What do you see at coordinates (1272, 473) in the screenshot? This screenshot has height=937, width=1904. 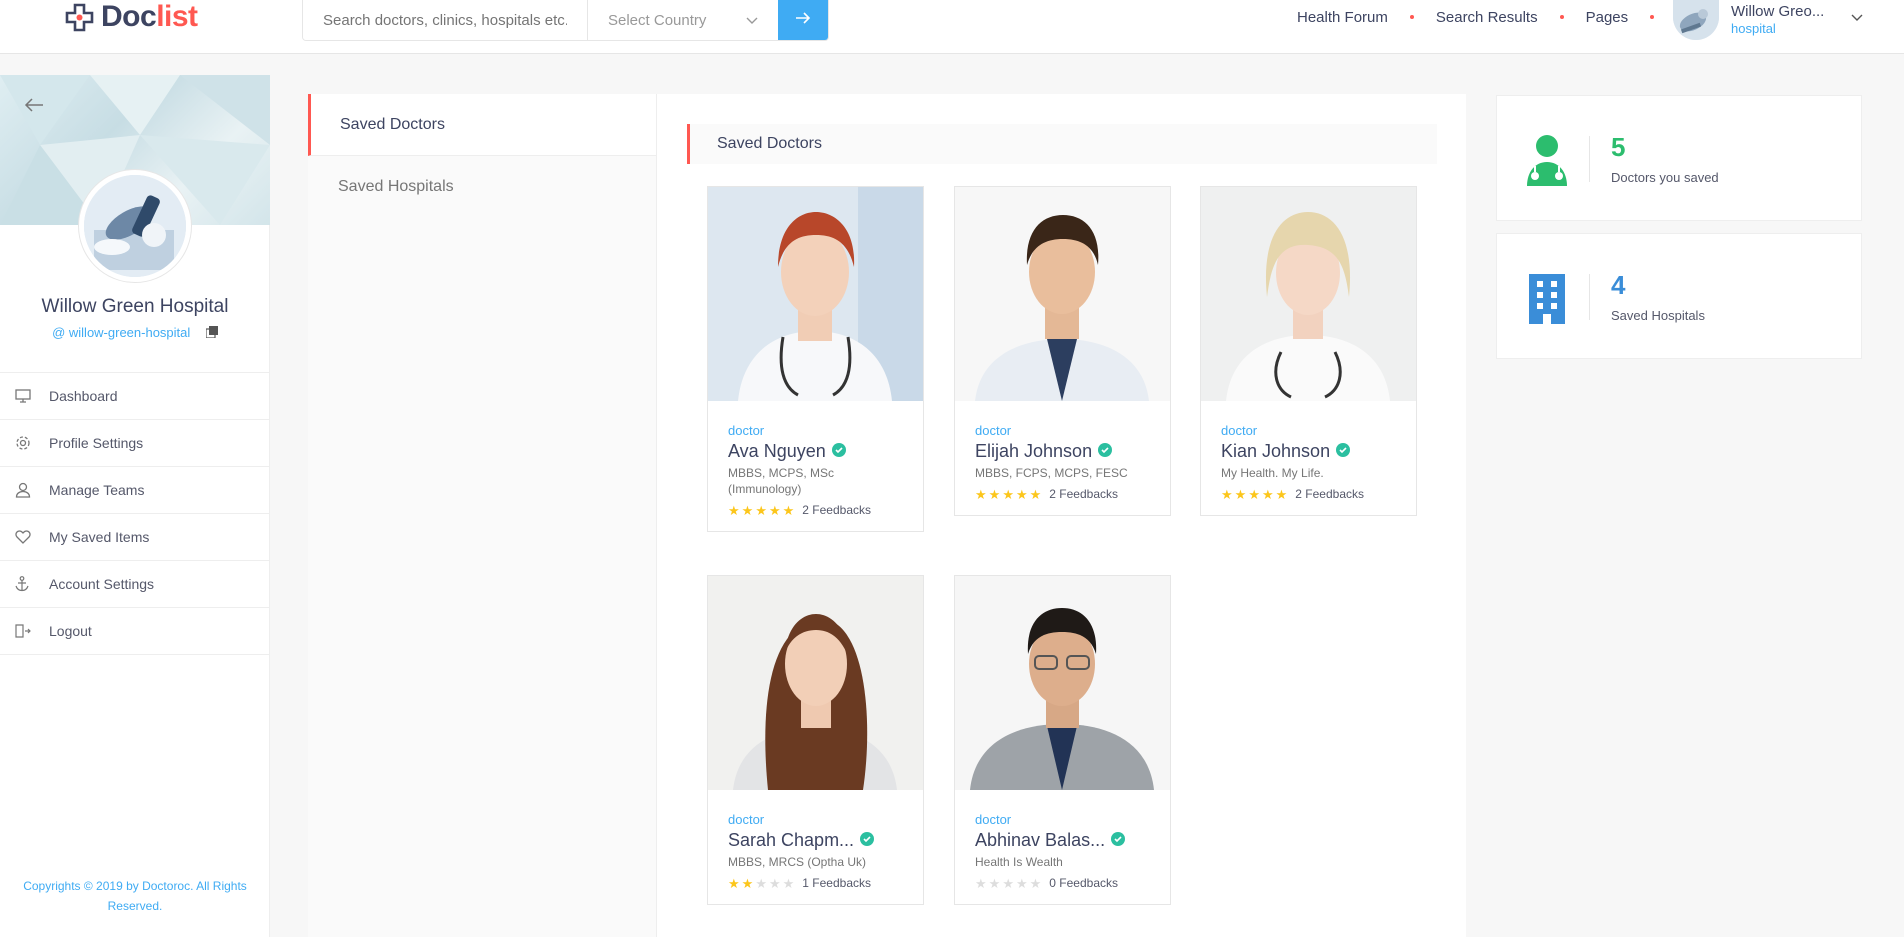 I see `doctor-degrees: My Health. My Life.` at bounding box center [1272, 473].